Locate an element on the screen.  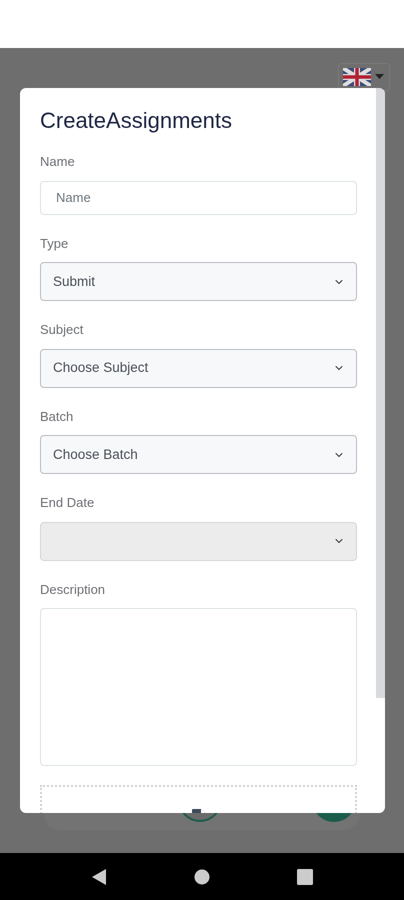
home-icon is located at coordinates (202, 876).